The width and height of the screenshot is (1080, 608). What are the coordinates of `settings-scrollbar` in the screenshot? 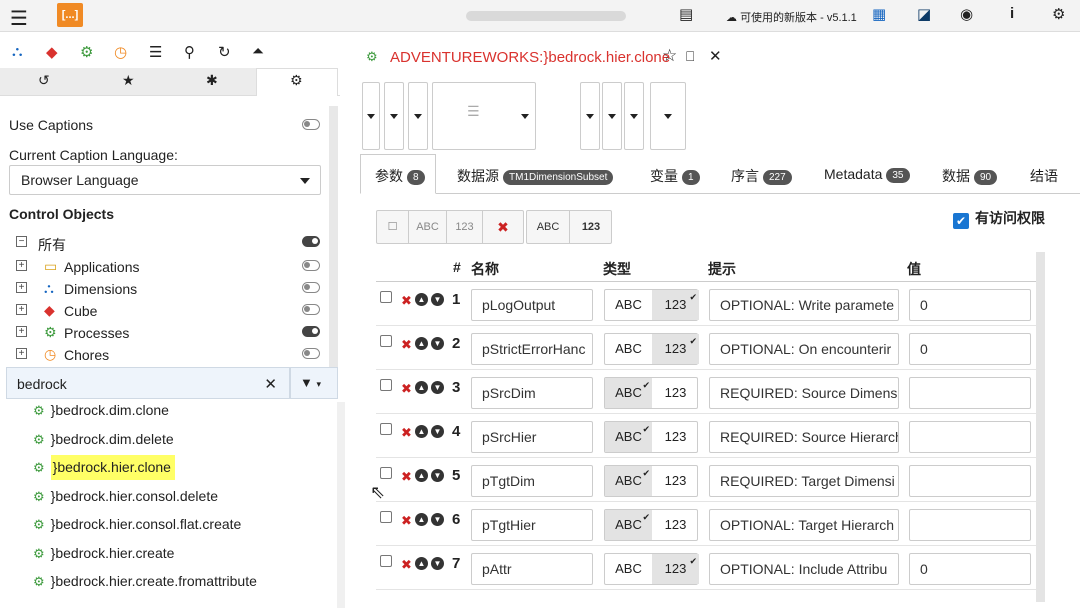 It's located at (333, 237).